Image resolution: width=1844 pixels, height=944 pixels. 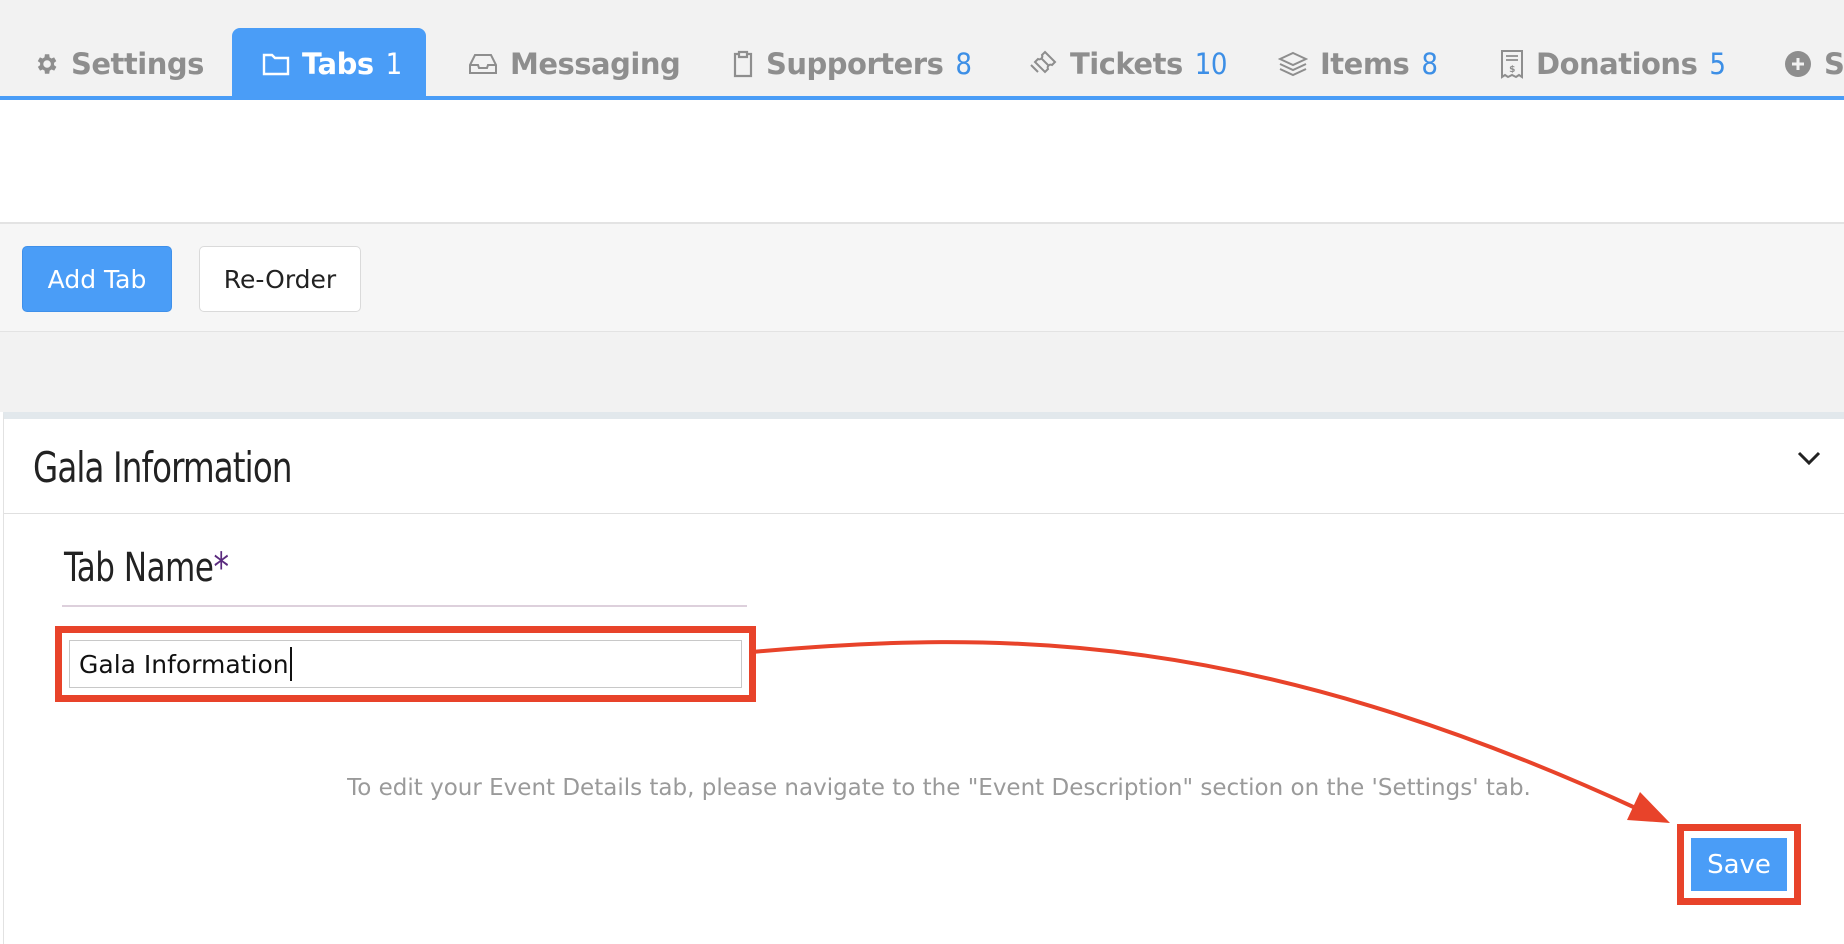 I want to click on tab-items: Items 8, so click(x=1358, y=62).